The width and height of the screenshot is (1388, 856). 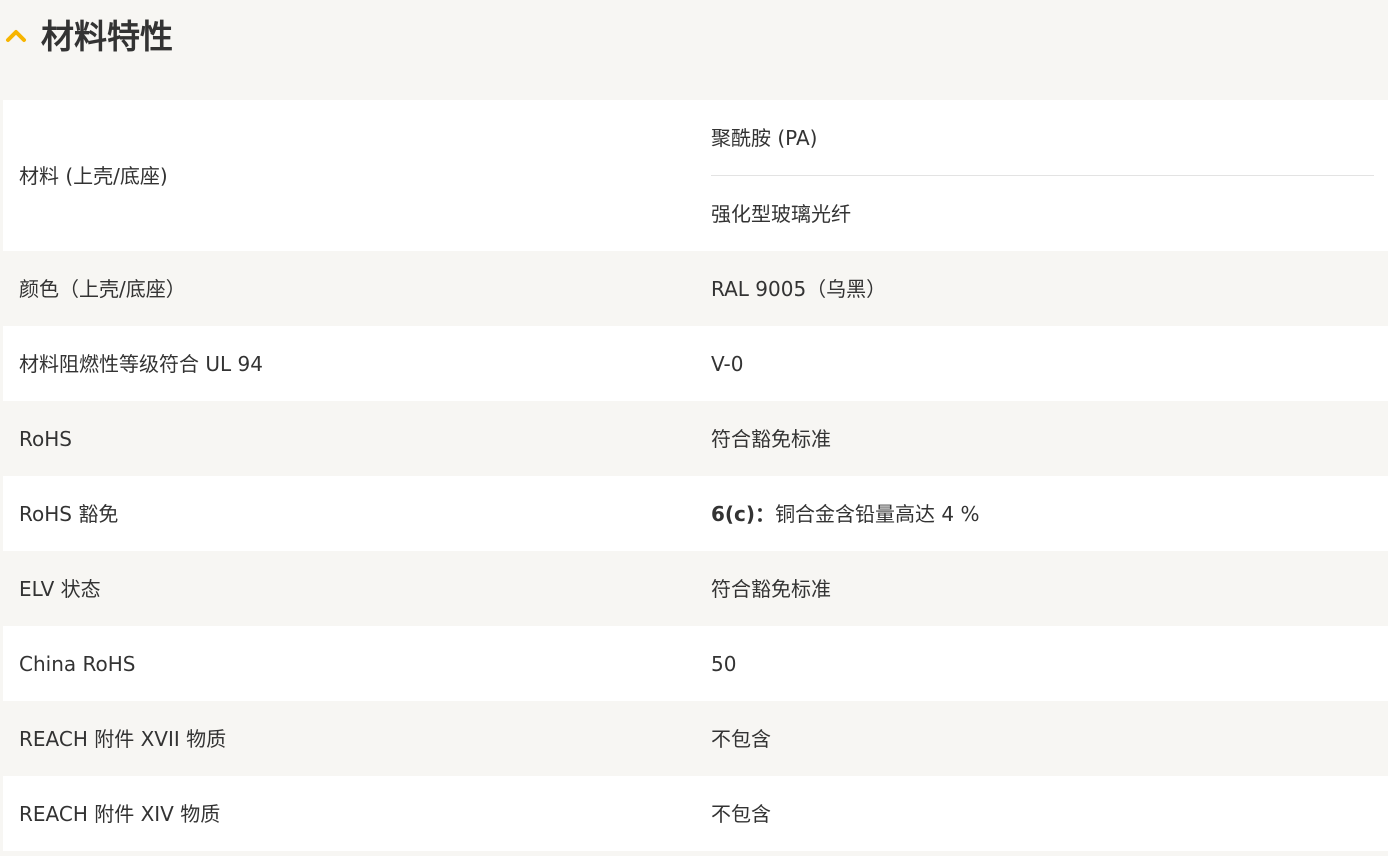 What do you see at coordinates (877, 513) in the screenshot?
I see `exemption-description: 铜合金含铅量高达 4 %` at bounding box center [877, 513].